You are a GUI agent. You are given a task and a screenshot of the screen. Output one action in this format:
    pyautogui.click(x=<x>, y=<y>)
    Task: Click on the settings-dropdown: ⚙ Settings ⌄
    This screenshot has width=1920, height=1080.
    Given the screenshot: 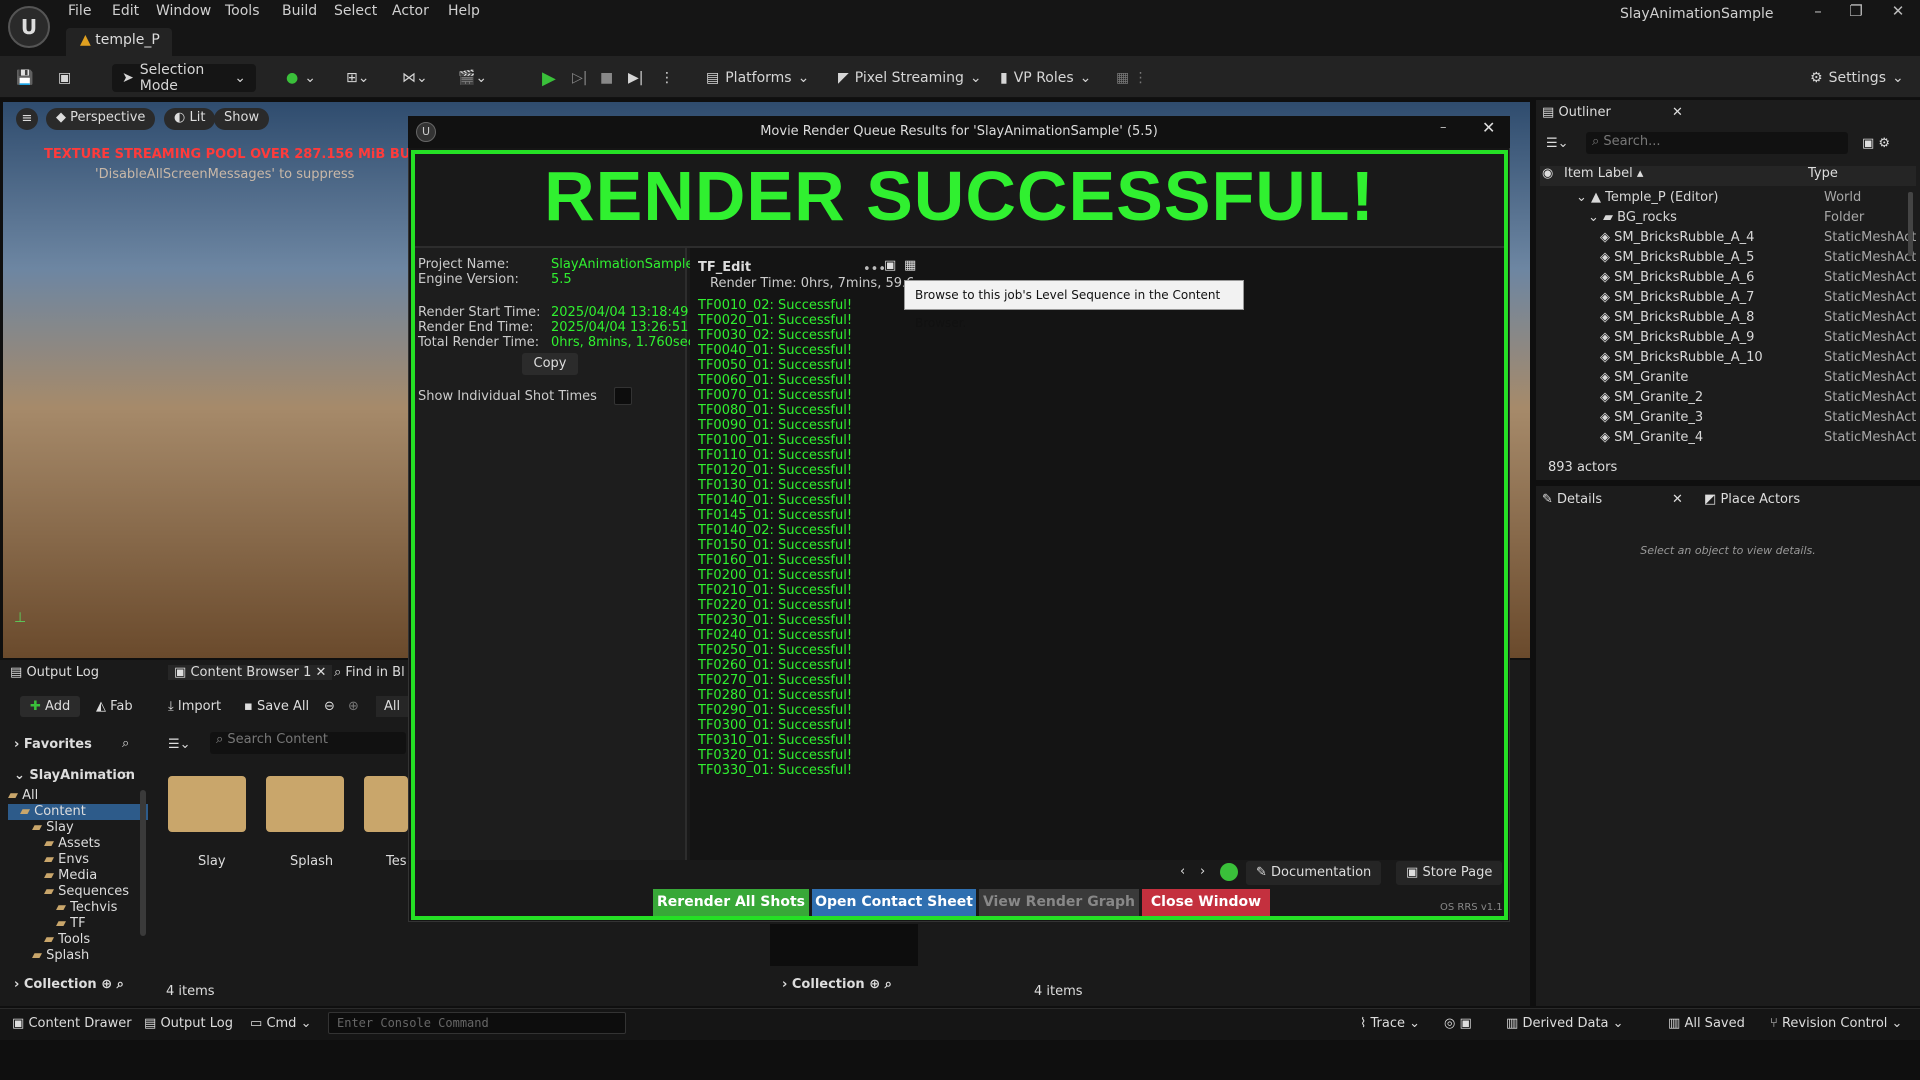 What is the action you would take?
    pyautogui.click(x=1857, y=78)
    